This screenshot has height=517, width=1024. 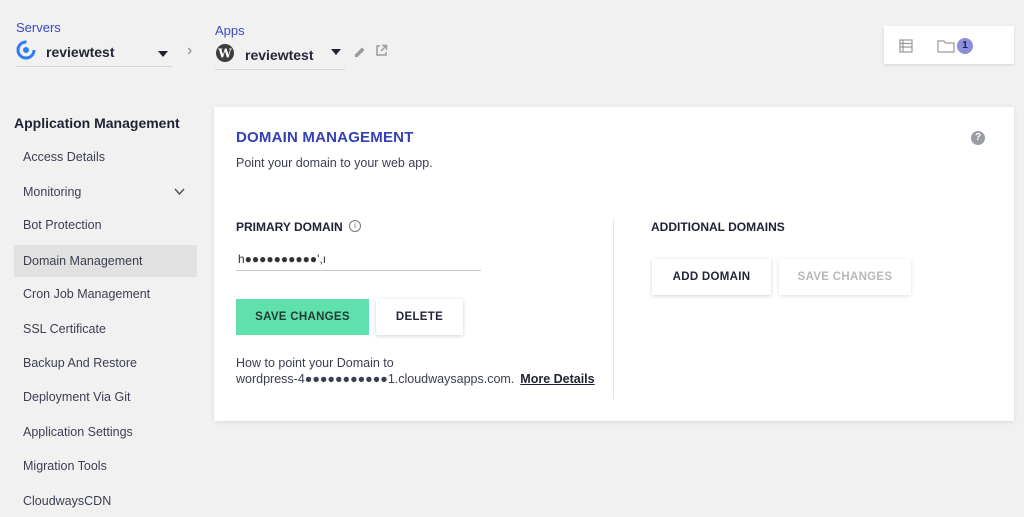 I want to click on delete-button: DELETE, so click(x=419, y=317).